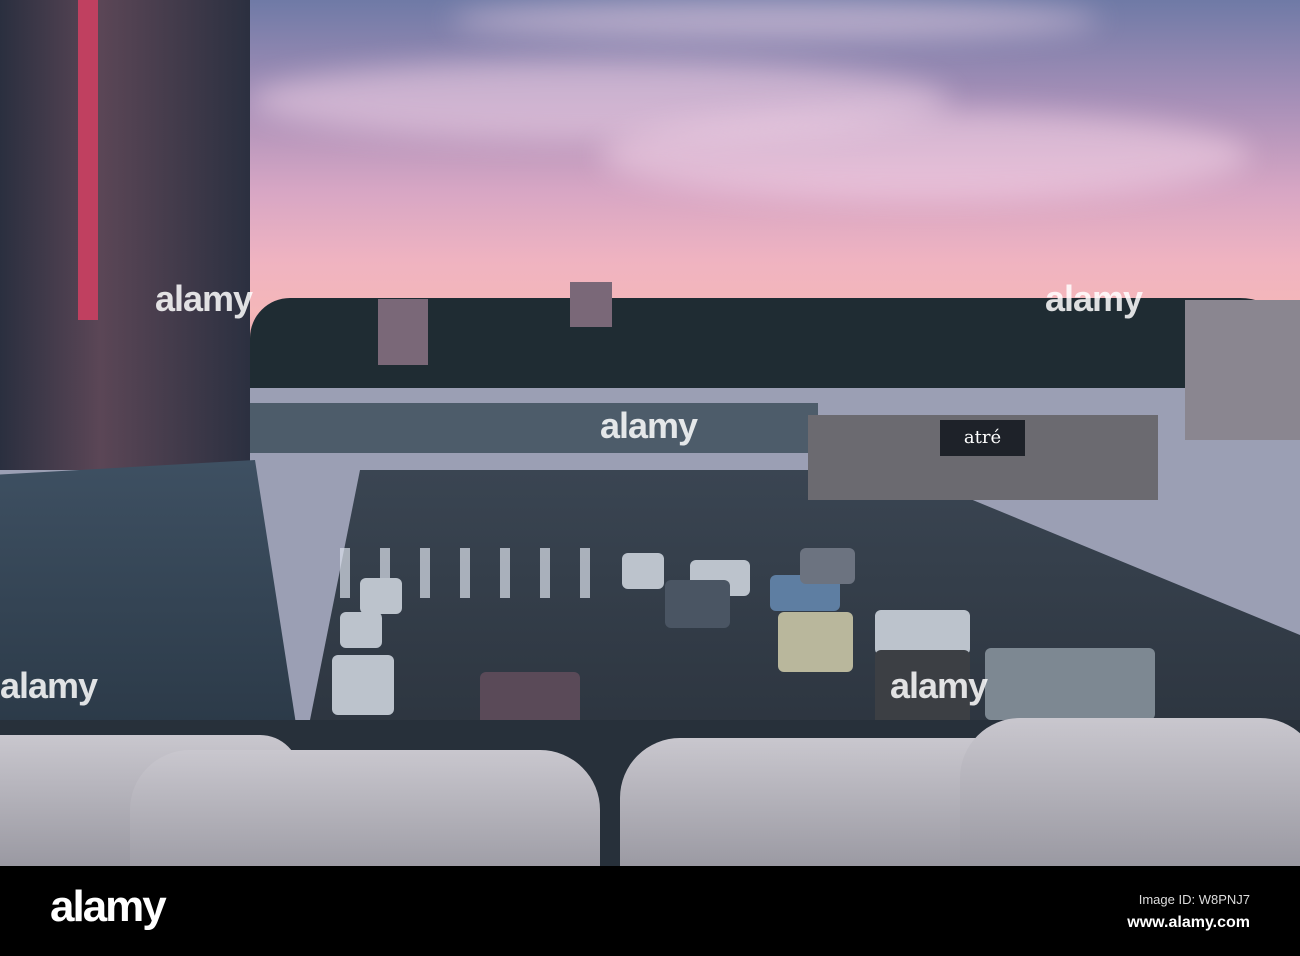 The width and height of the screenshot is (1300, 956). Describe the element at coordinates (650, 911) in the screenshot. I see `footer-bar` at that location.